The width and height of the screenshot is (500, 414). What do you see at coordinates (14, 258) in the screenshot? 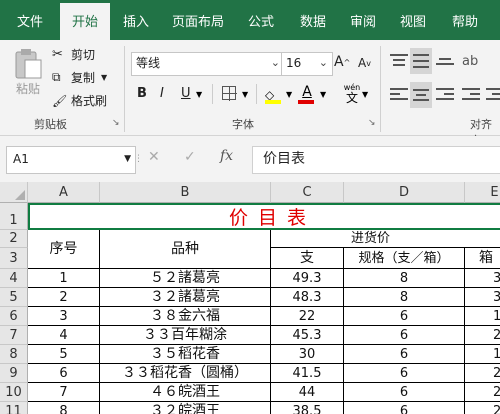
I see `row-header-3: 3` at bounding box center [14, 258].